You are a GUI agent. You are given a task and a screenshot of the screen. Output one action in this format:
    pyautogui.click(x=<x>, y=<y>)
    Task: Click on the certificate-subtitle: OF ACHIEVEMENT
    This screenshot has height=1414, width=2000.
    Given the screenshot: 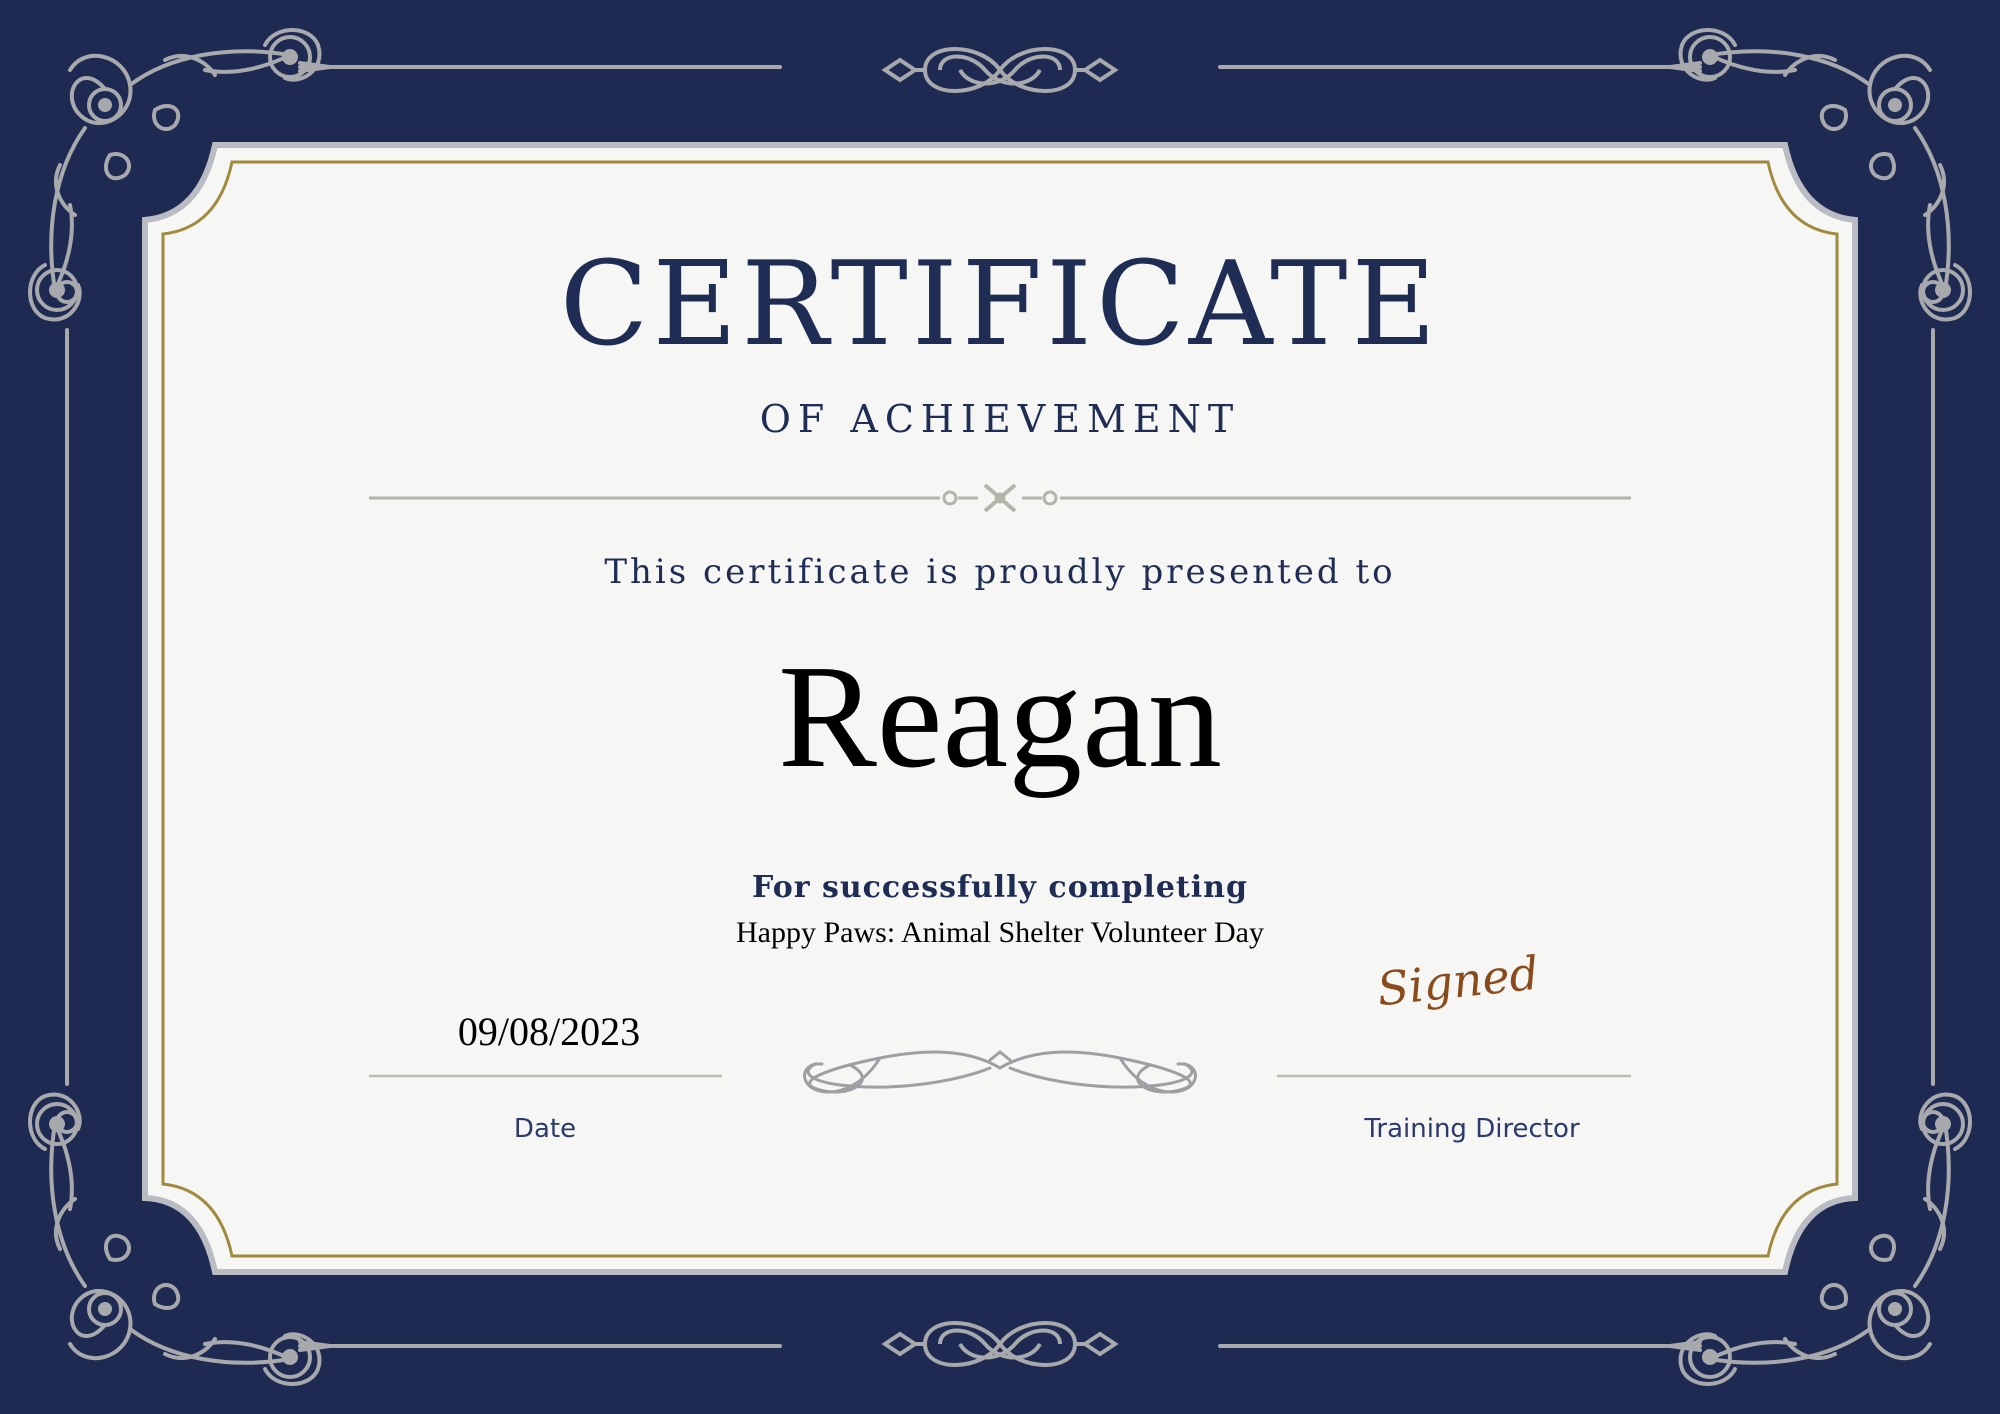 What is the action you would take?
    pyautogui.click(x=1000, y=419)
    